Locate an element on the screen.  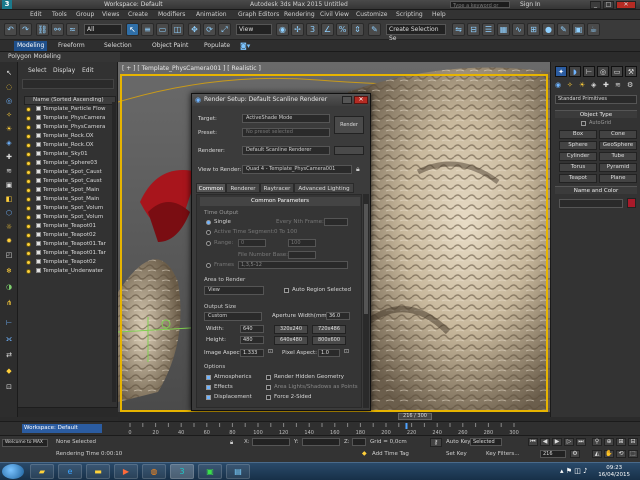
snaps-toggle-icon: 3 is located at coordinates (312, 29).